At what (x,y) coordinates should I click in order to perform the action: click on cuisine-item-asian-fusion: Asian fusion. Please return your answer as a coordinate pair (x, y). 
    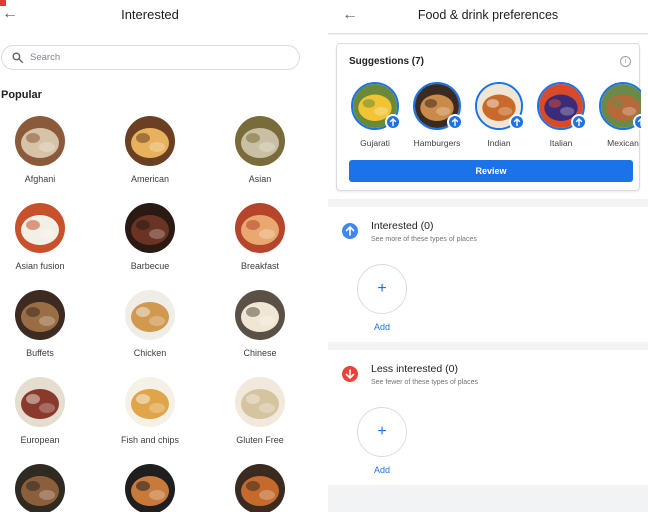
    Looking at the image, I should click on (45, 237).